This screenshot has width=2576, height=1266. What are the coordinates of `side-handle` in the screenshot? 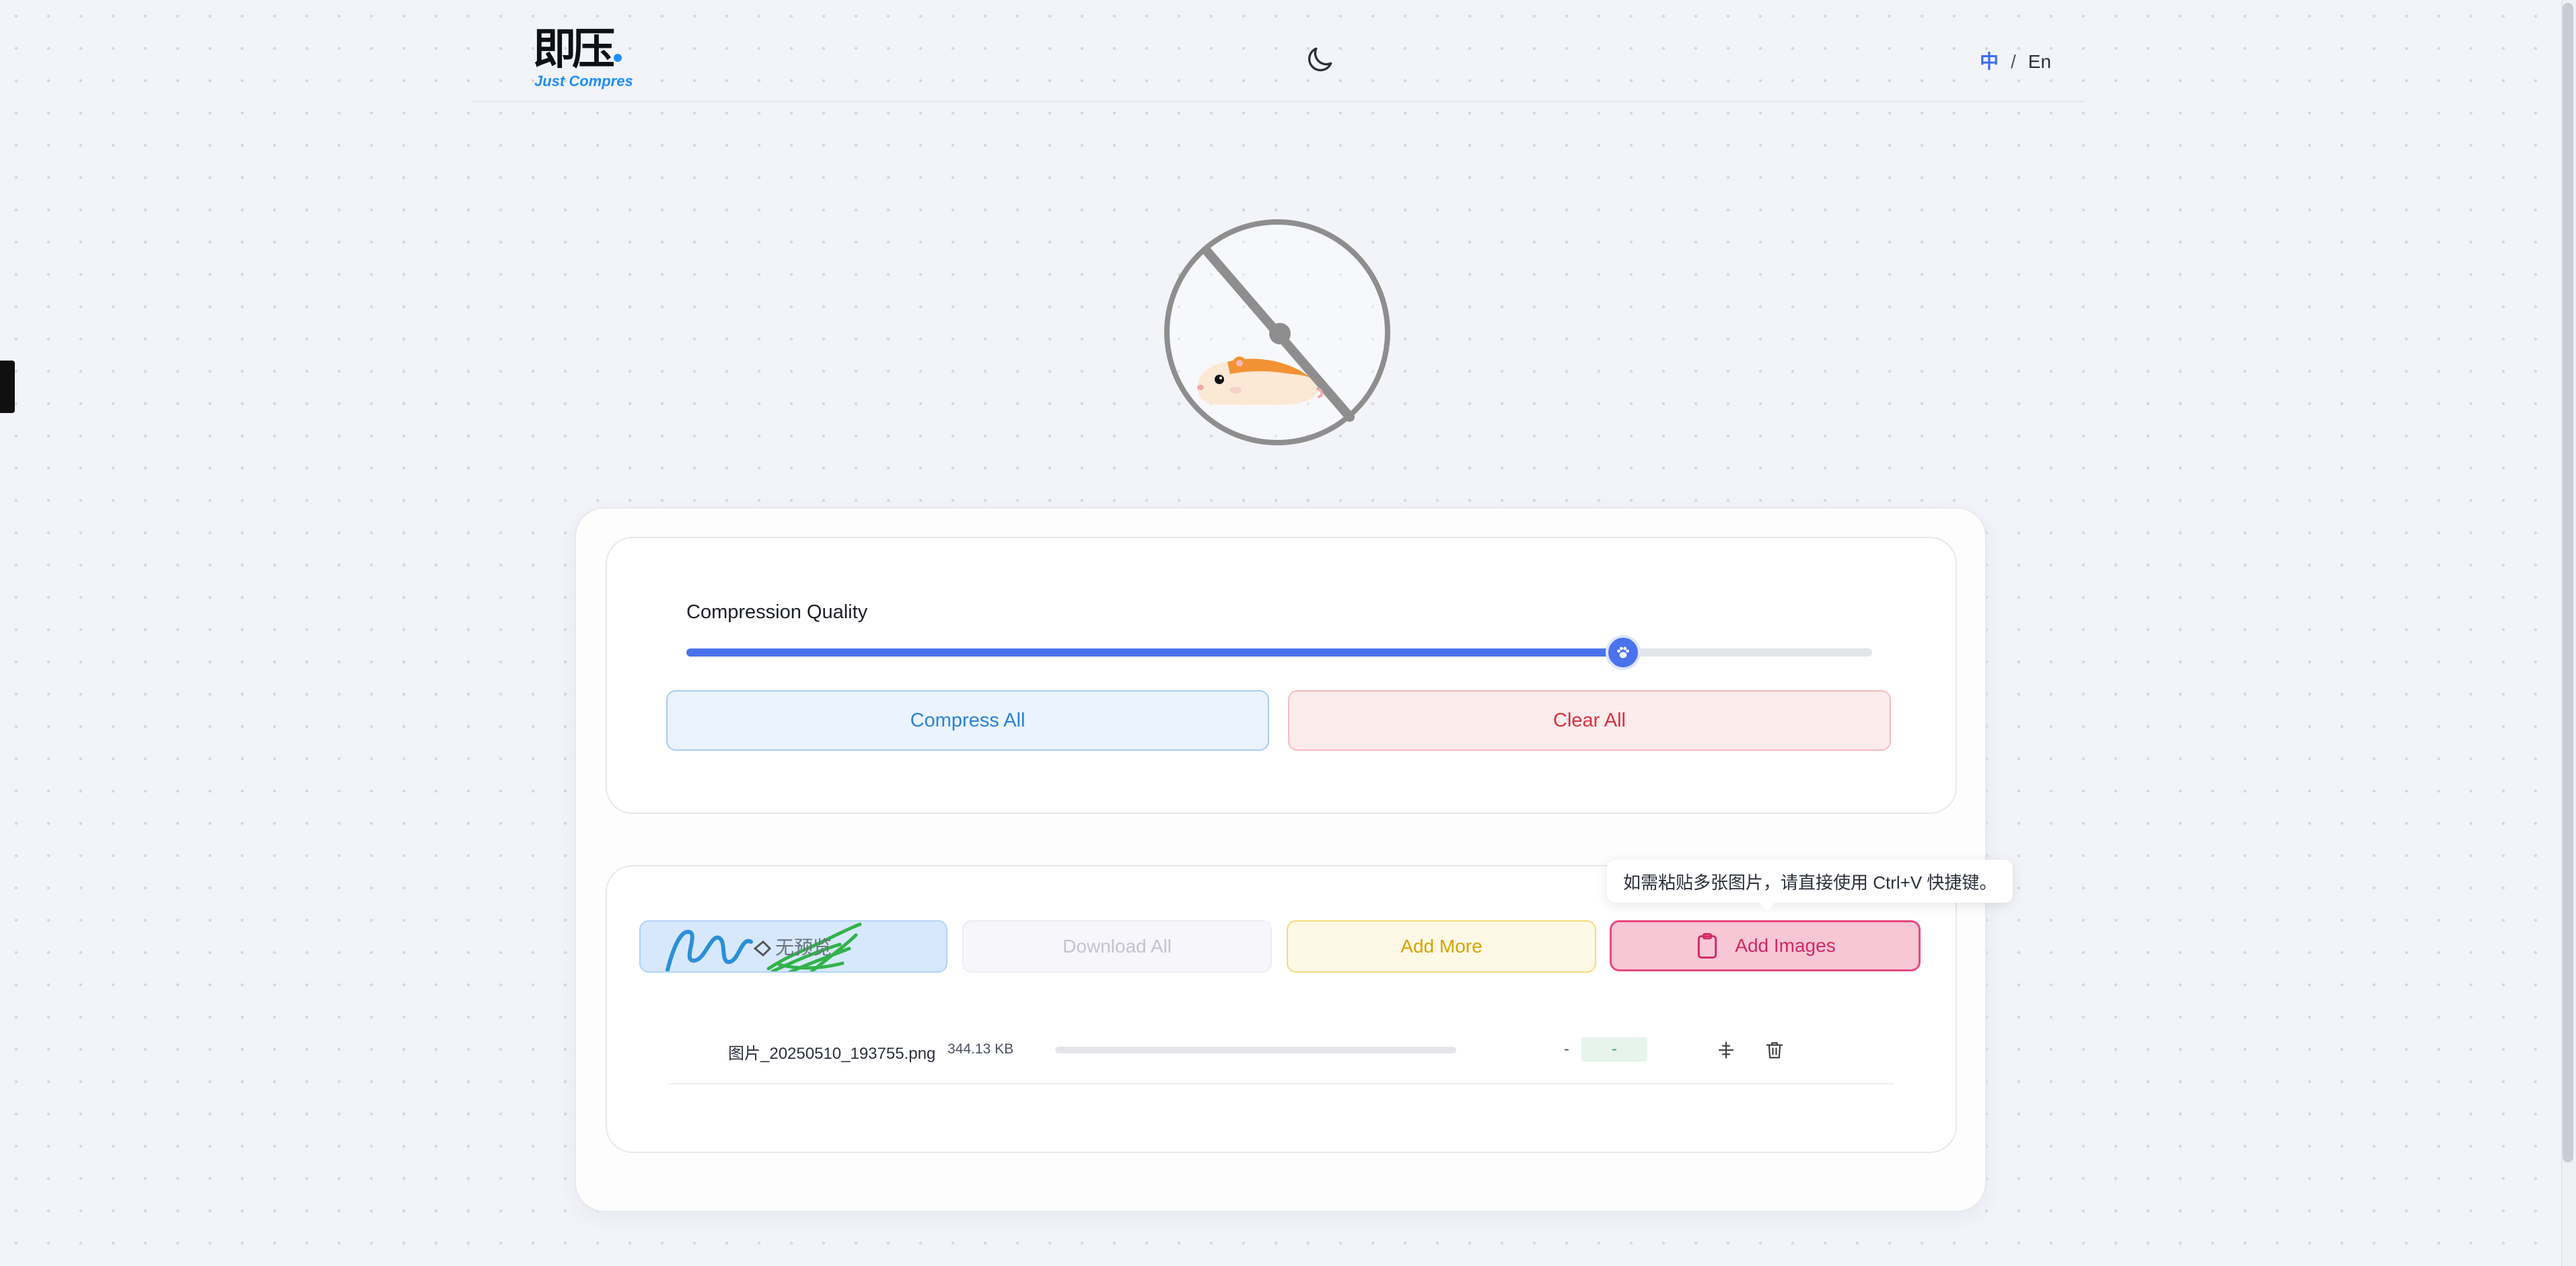 It's located at (7, 387).